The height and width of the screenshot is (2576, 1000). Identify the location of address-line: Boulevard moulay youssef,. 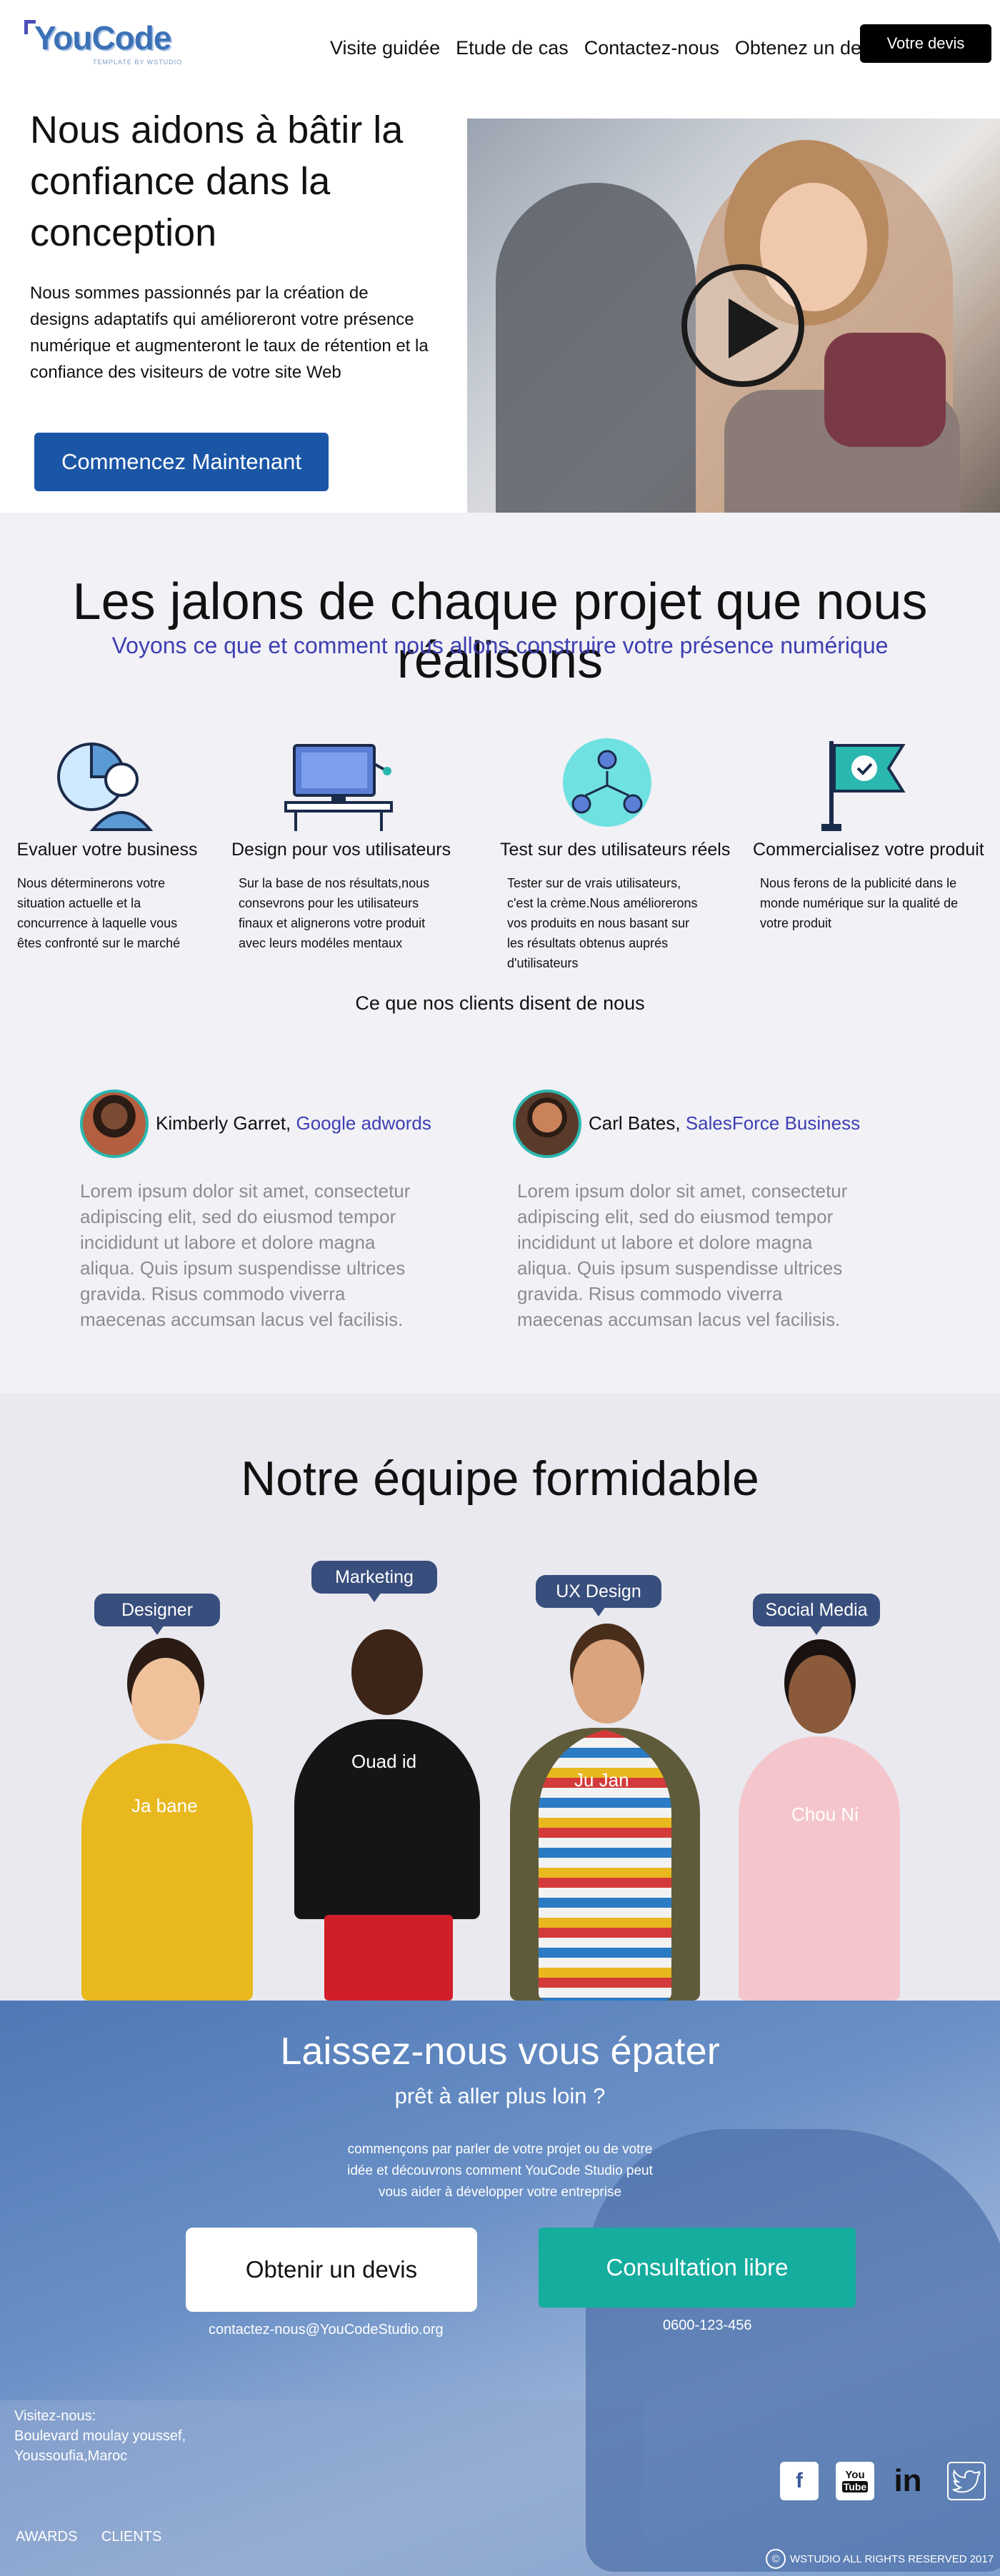
(100, 2436).